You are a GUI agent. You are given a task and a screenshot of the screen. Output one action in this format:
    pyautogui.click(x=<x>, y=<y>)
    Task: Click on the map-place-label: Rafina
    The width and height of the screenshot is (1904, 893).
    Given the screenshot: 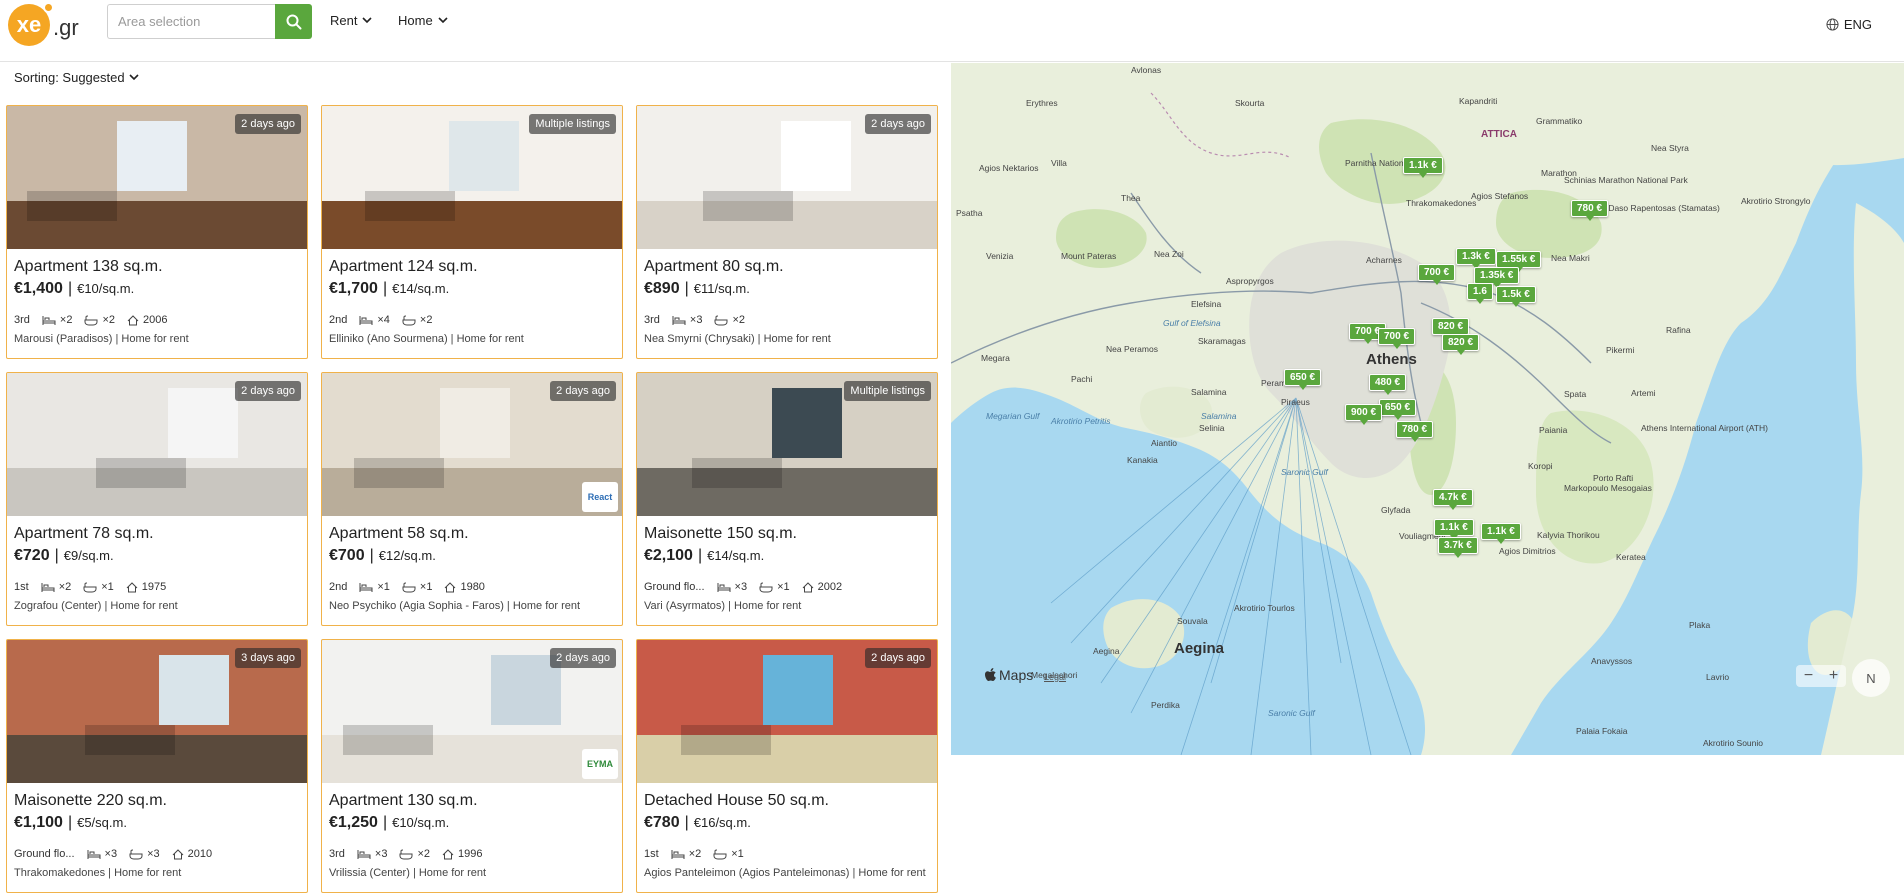 What is the action you would take?
    pyautogui.click(x=1678, y=330)
    